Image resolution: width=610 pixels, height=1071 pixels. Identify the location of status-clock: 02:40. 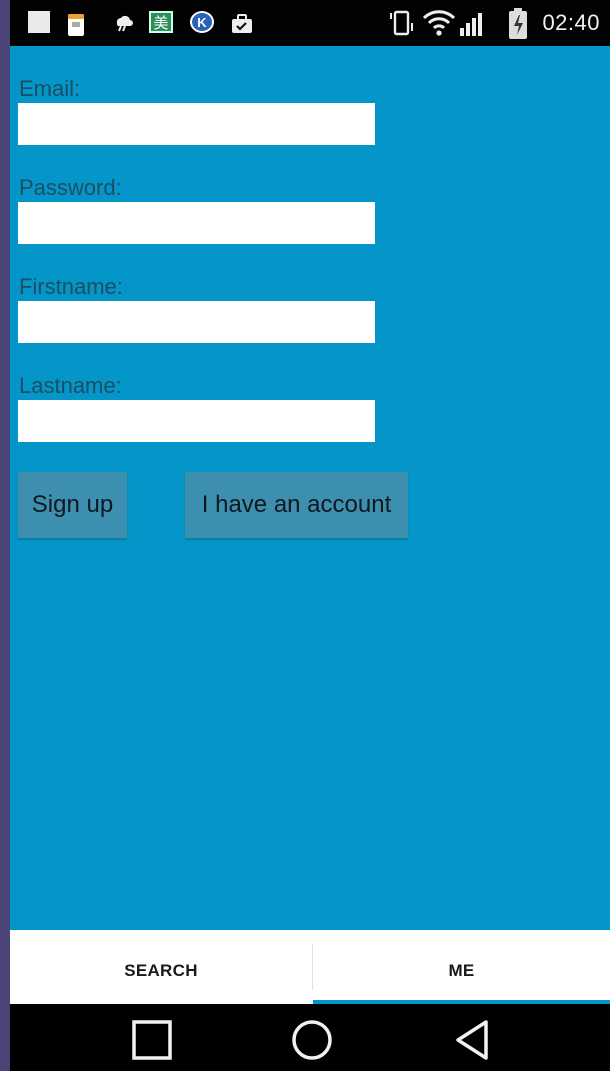
(571, 22).